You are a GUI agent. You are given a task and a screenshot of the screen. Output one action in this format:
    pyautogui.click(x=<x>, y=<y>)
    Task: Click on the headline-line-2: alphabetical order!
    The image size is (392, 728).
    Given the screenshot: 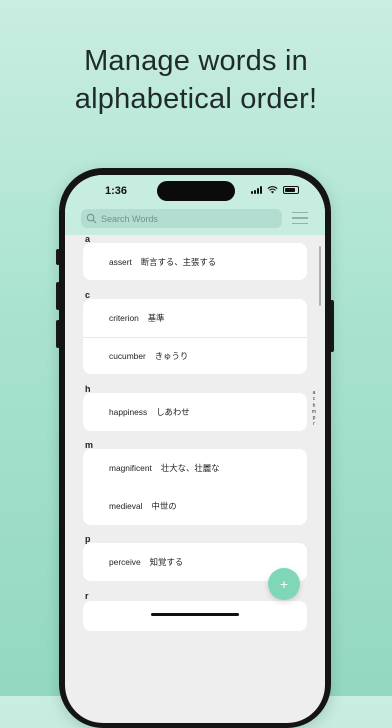 What is the action you would take?
    pyautogui.click(x=196, y=99)
    